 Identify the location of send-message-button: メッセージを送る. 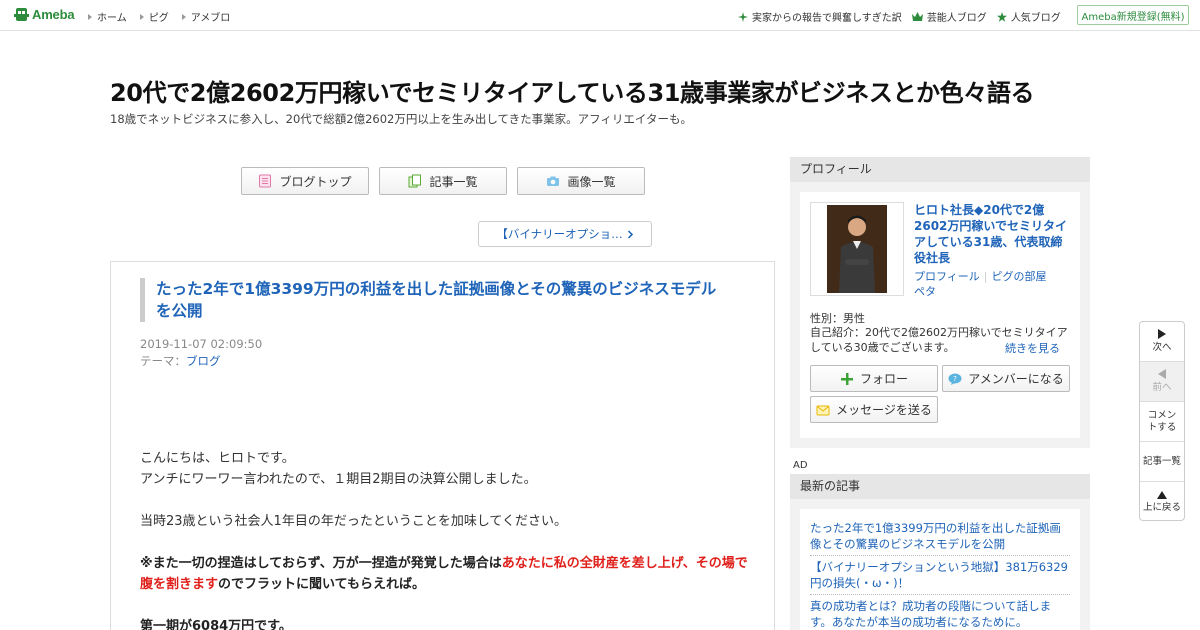
(874, 409).